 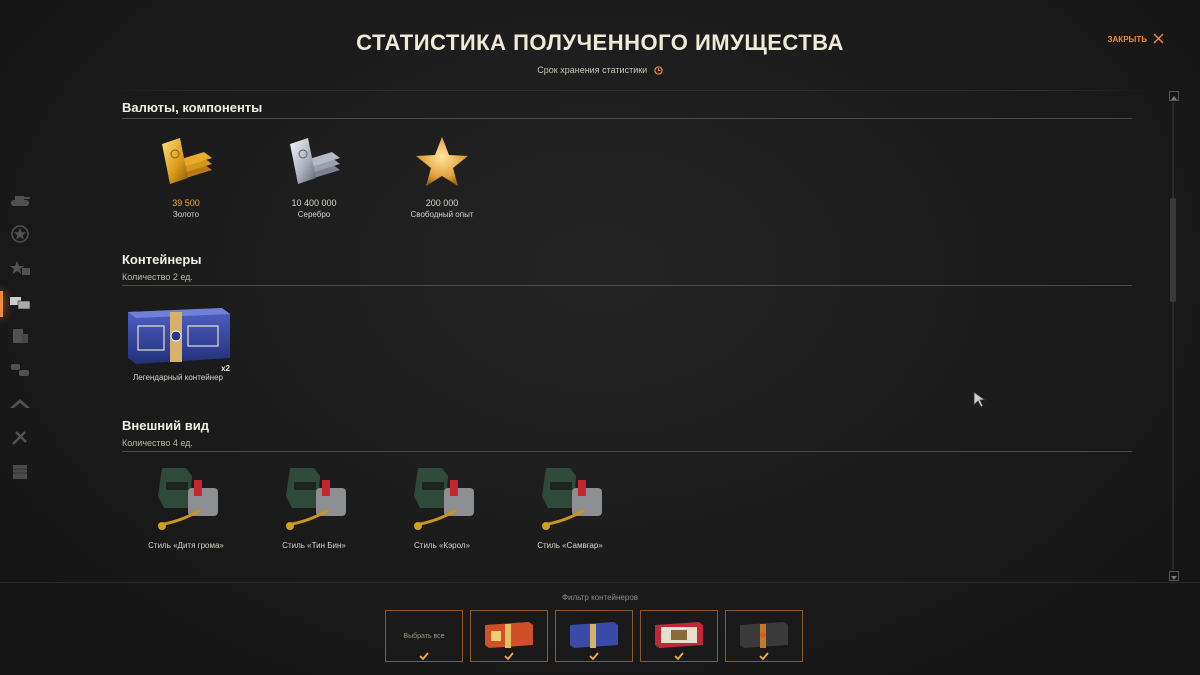 What do you see at coordinates (679, 636) in the screenshot?
I see `filter-white-red-container` at bounding box center [679, 636].